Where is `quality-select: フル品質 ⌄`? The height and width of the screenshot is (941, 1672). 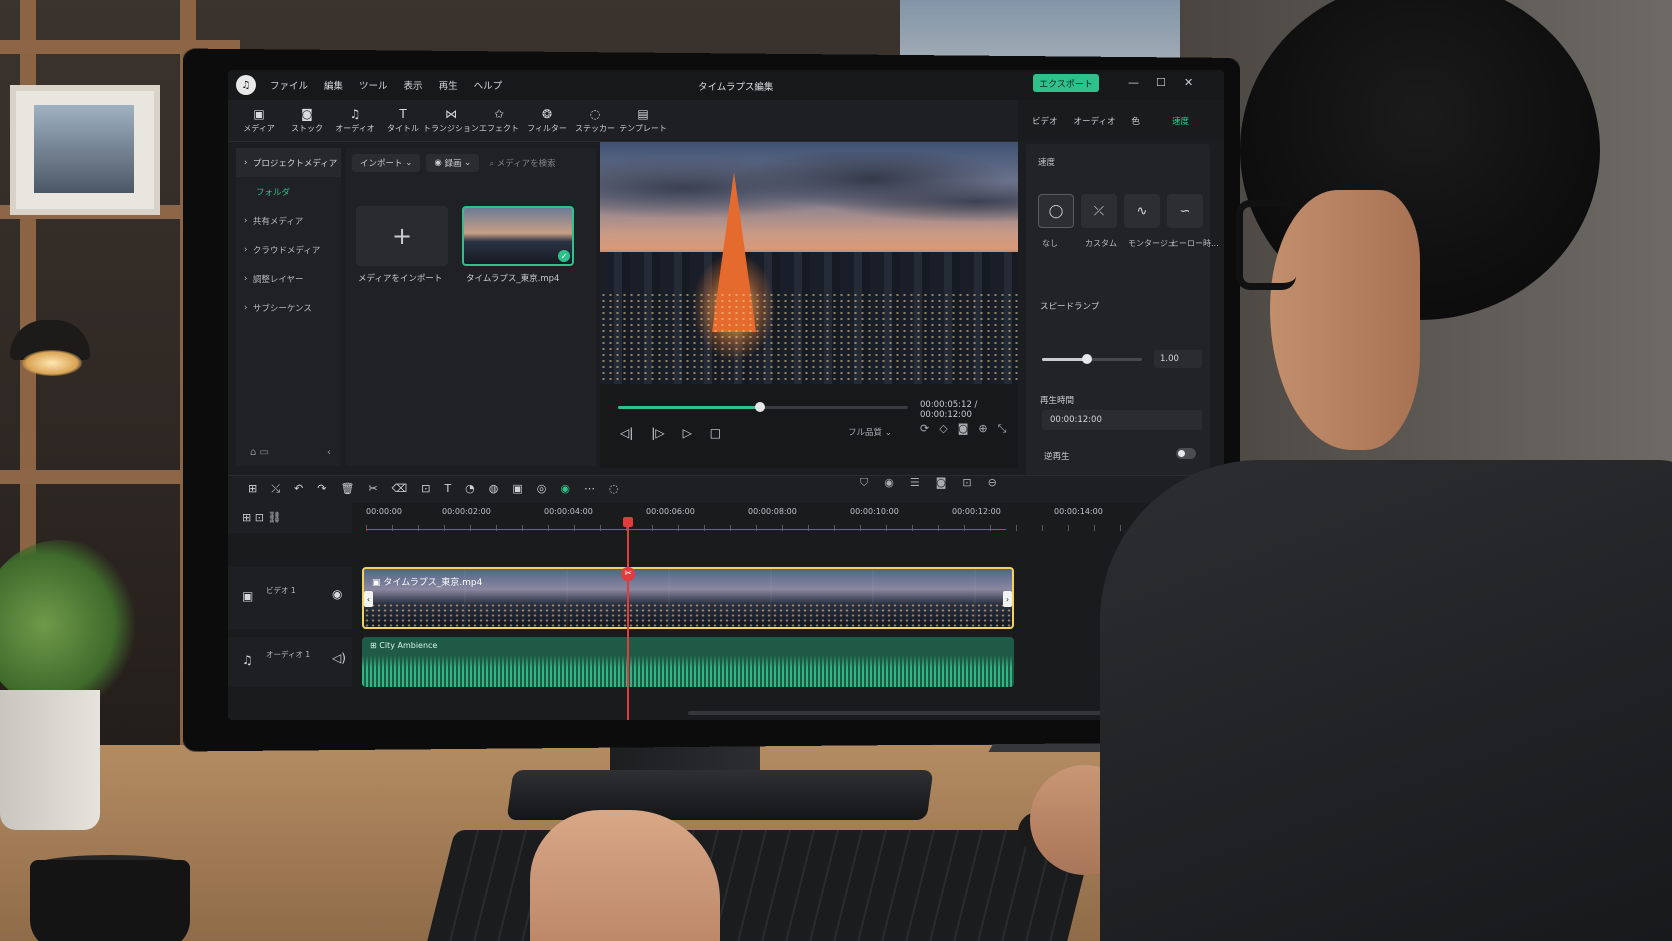 quality-select: フル品質 ⌄ is located at coordinates (870, 432).